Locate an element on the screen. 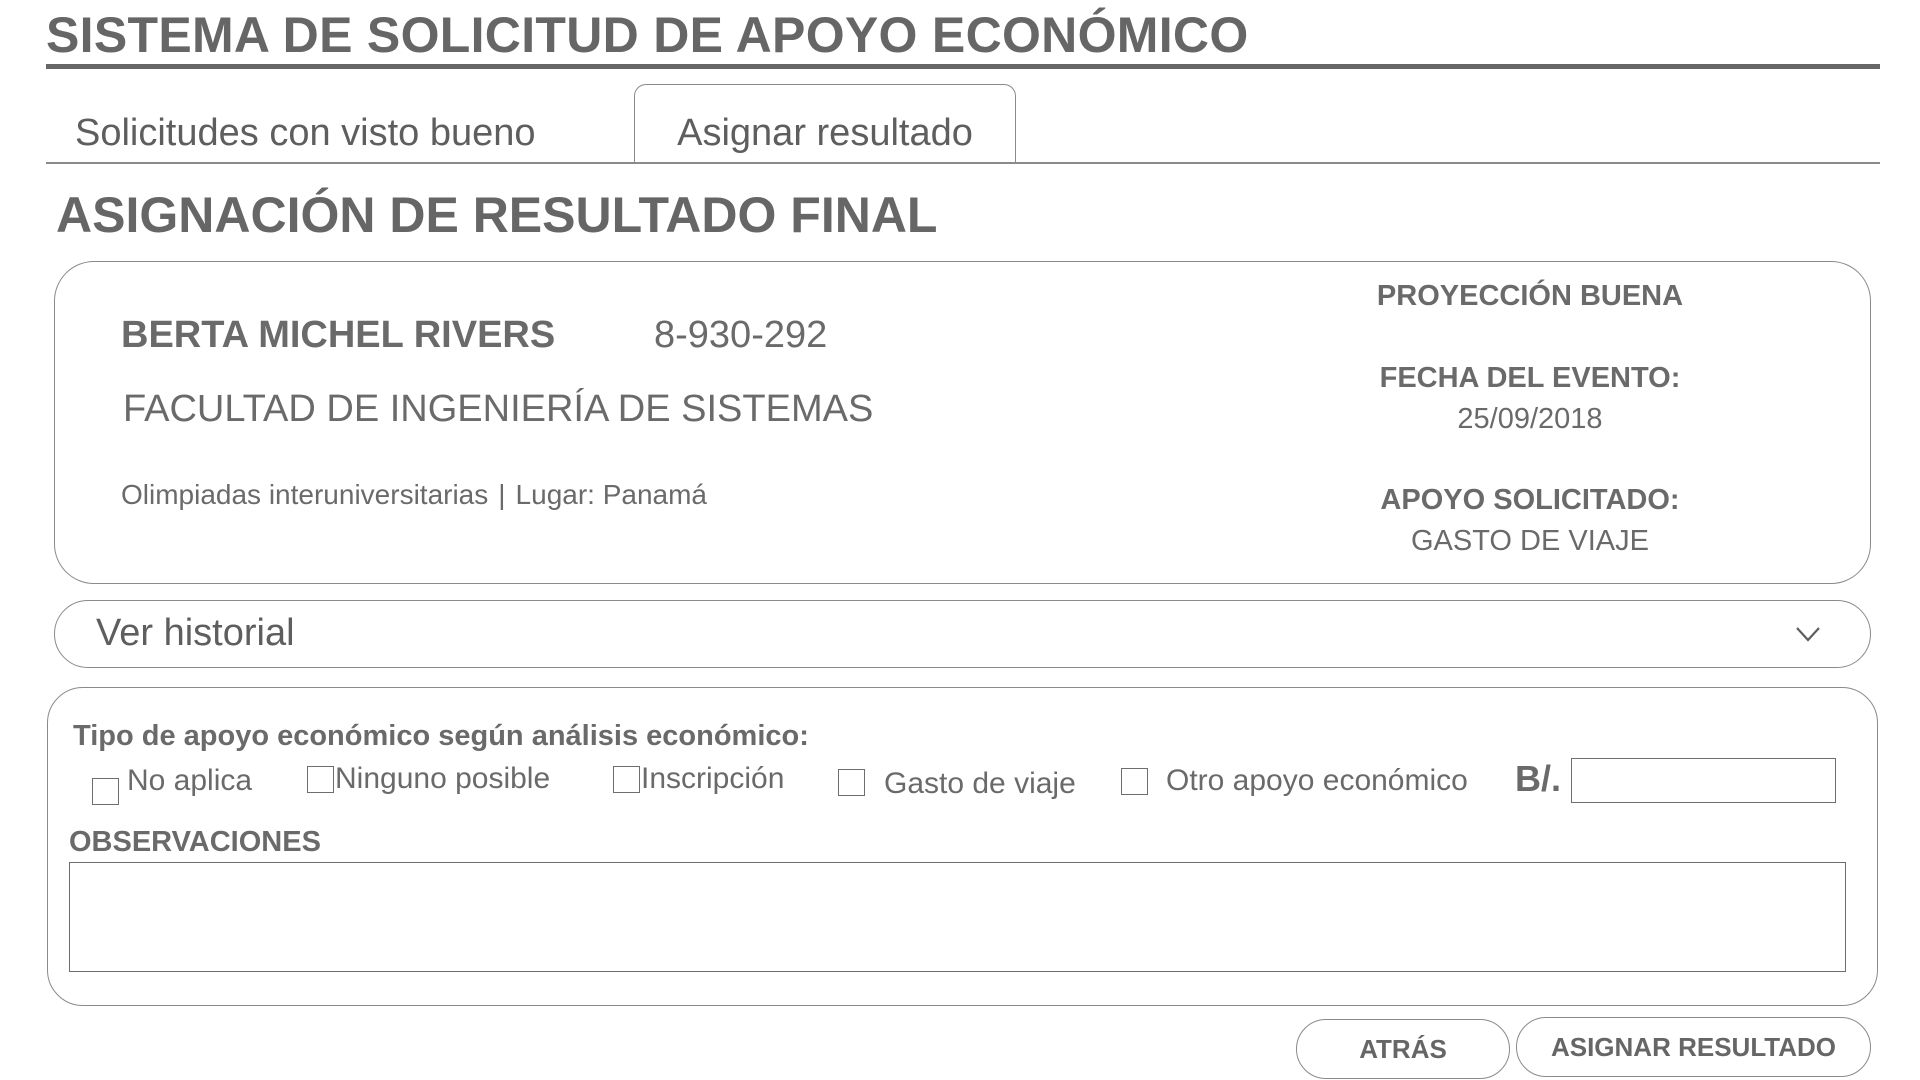  tab-asignar-resultado-label: Asignar resultado is located at coordinates (825, 133).